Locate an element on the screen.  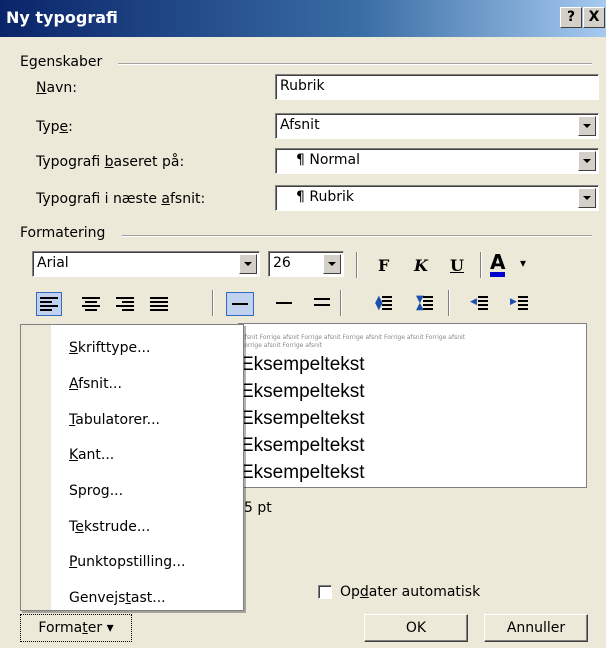
justify-icon is located at coordinates (159, 304).